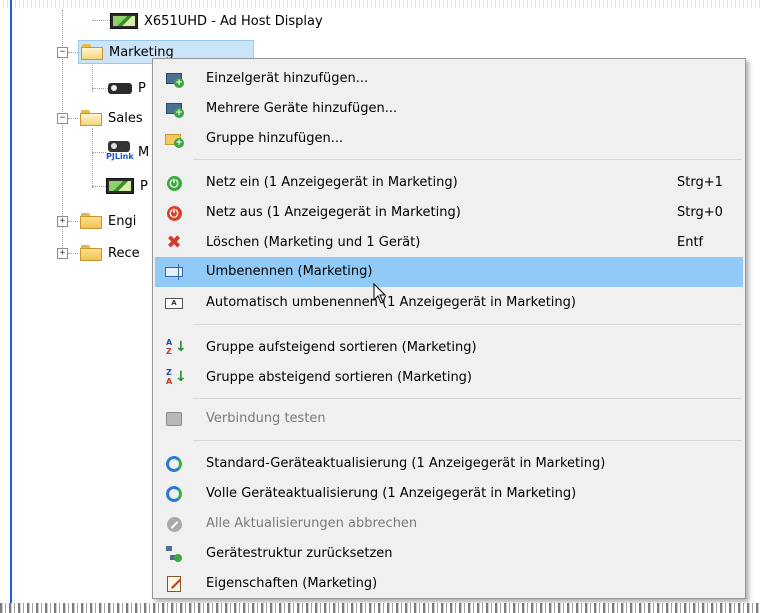 The height and width of the screenshot is (613, 761). What do you see at coordinates (332, 182) in the screenshot?
I see `menu-item-label: Netz ein (1 Anzeigegerät in Marketing)` at bounding box center [332, 182].